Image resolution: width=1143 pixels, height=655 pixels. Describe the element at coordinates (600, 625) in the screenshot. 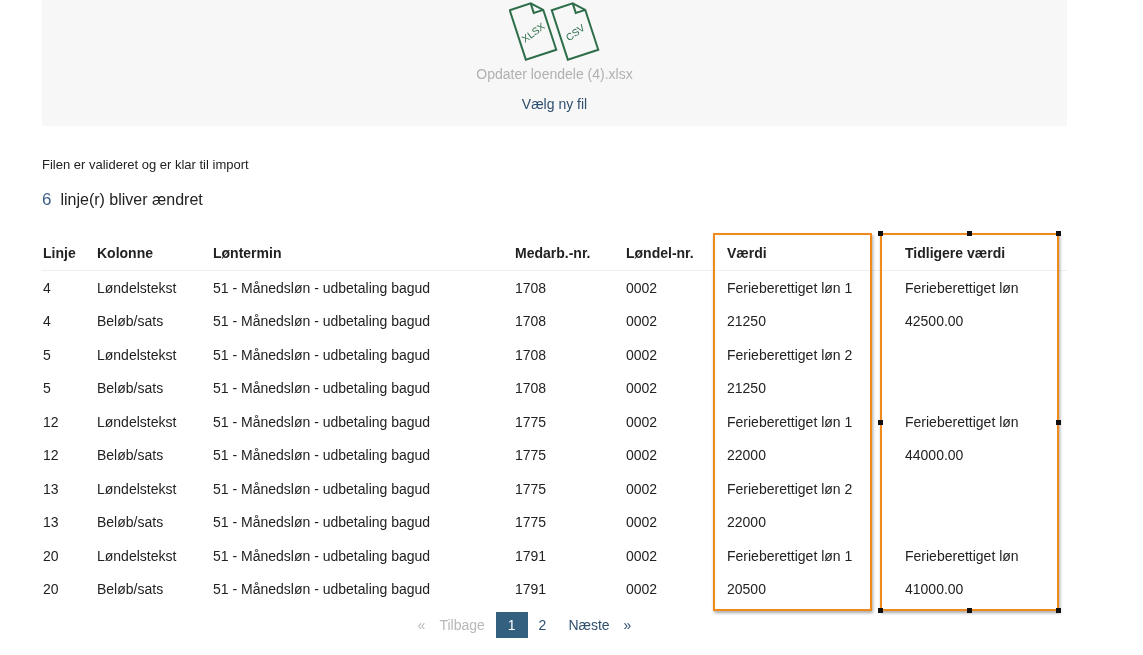

I see `next-page-link: Næste »` at that location.